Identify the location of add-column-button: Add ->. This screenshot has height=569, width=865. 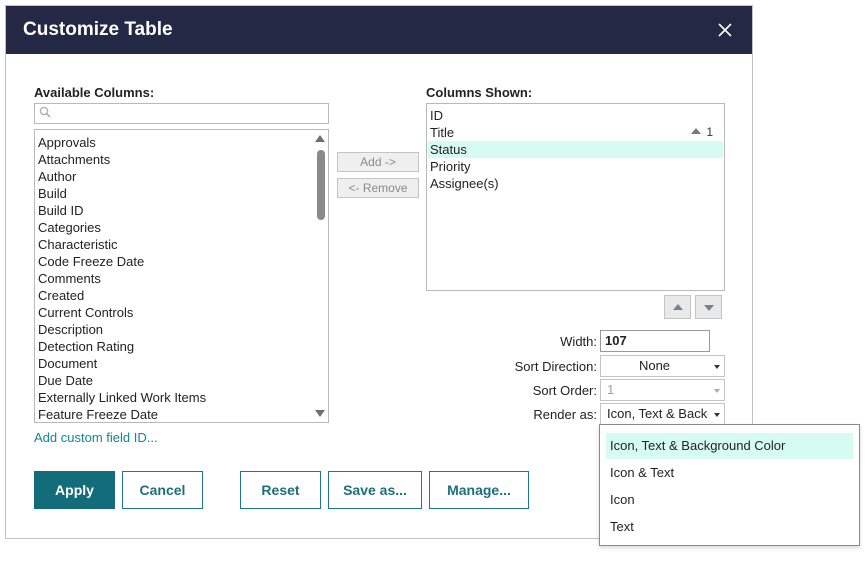
(378, 162).